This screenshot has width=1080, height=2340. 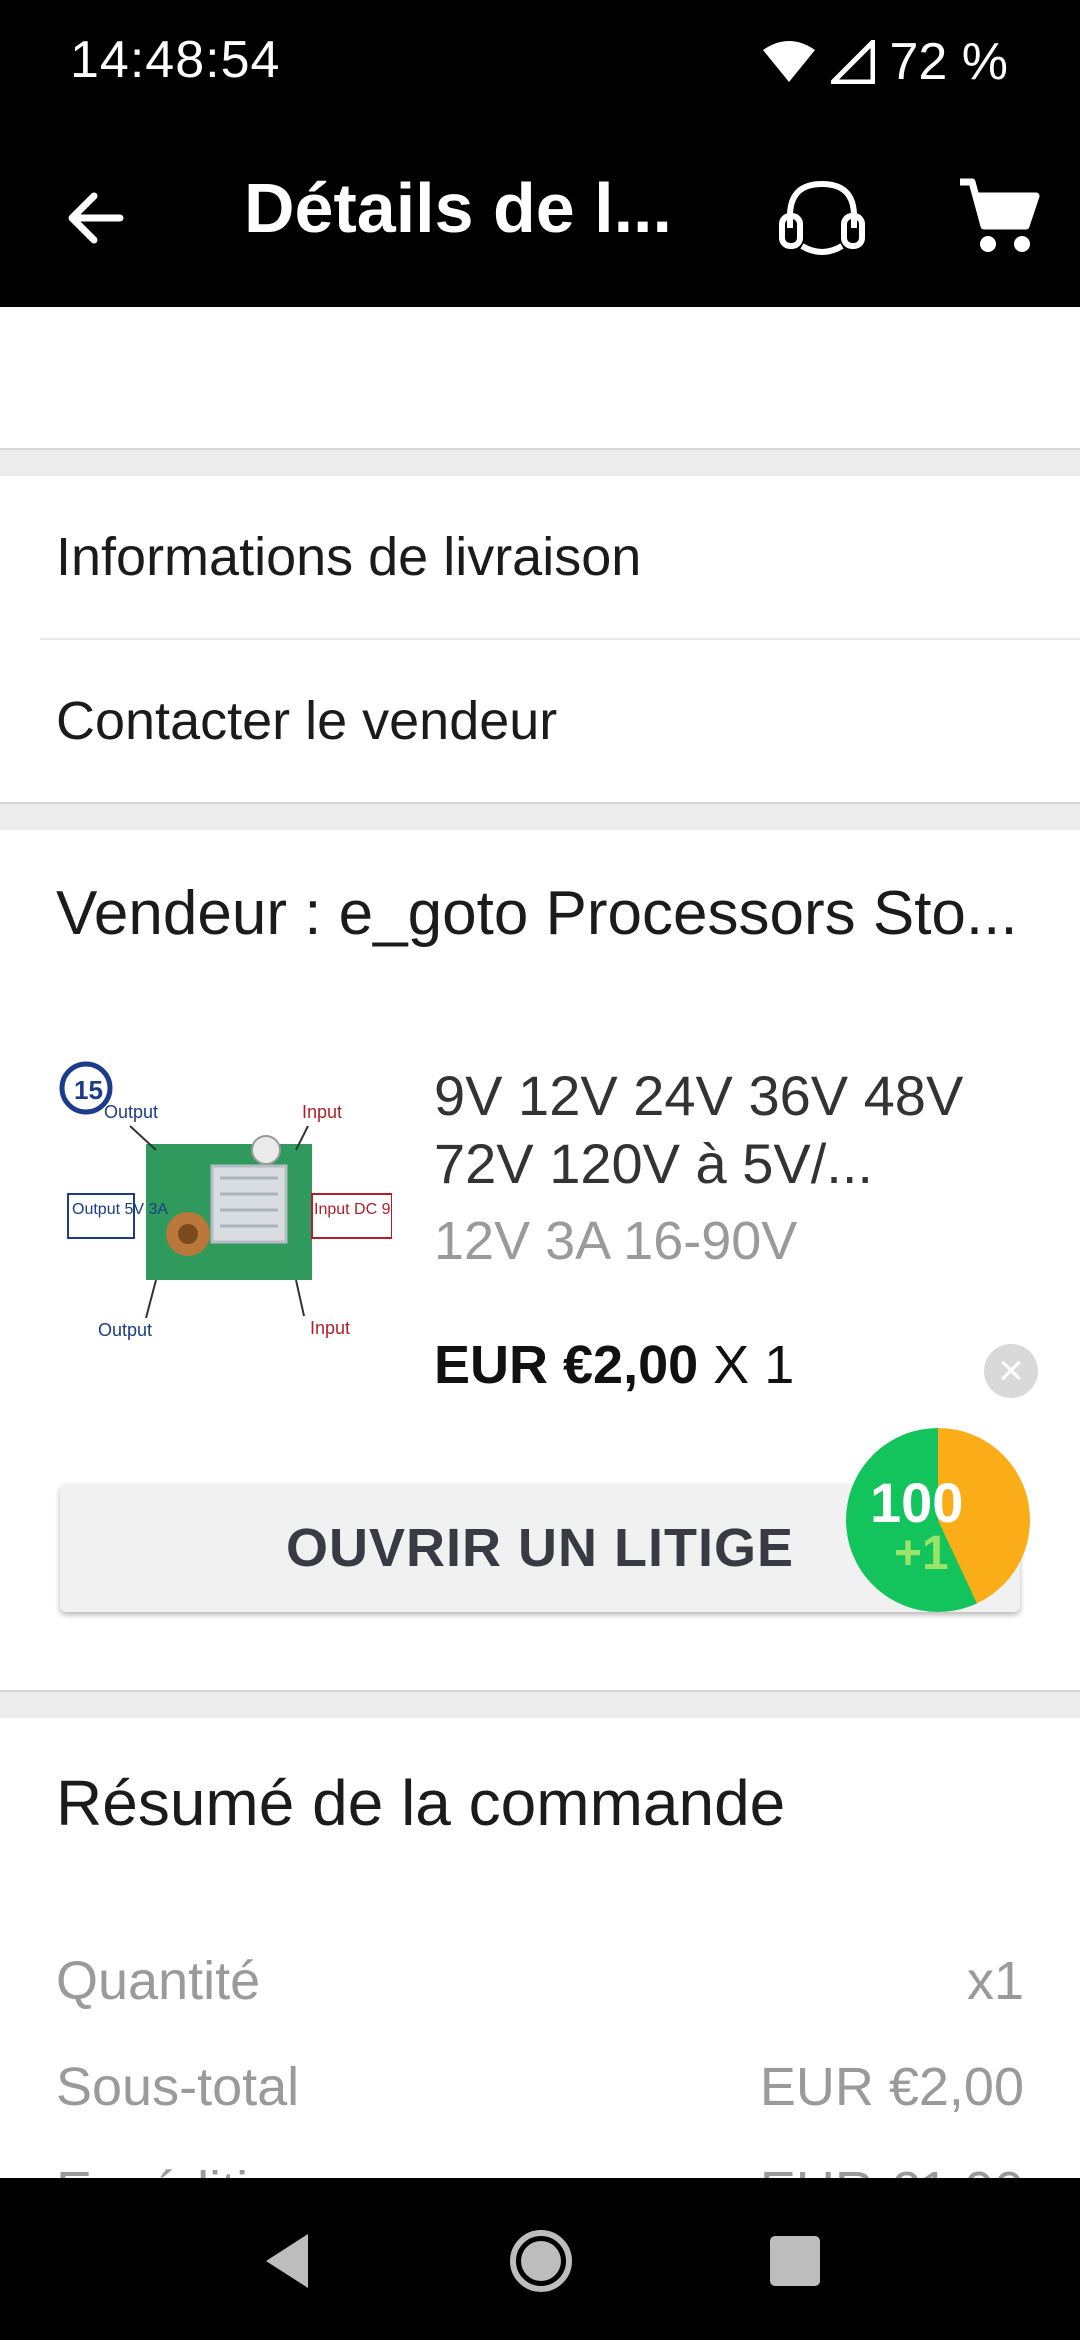 I want to click on product-price: EUR €2,00 X 1, so click(x=614, y=1365).